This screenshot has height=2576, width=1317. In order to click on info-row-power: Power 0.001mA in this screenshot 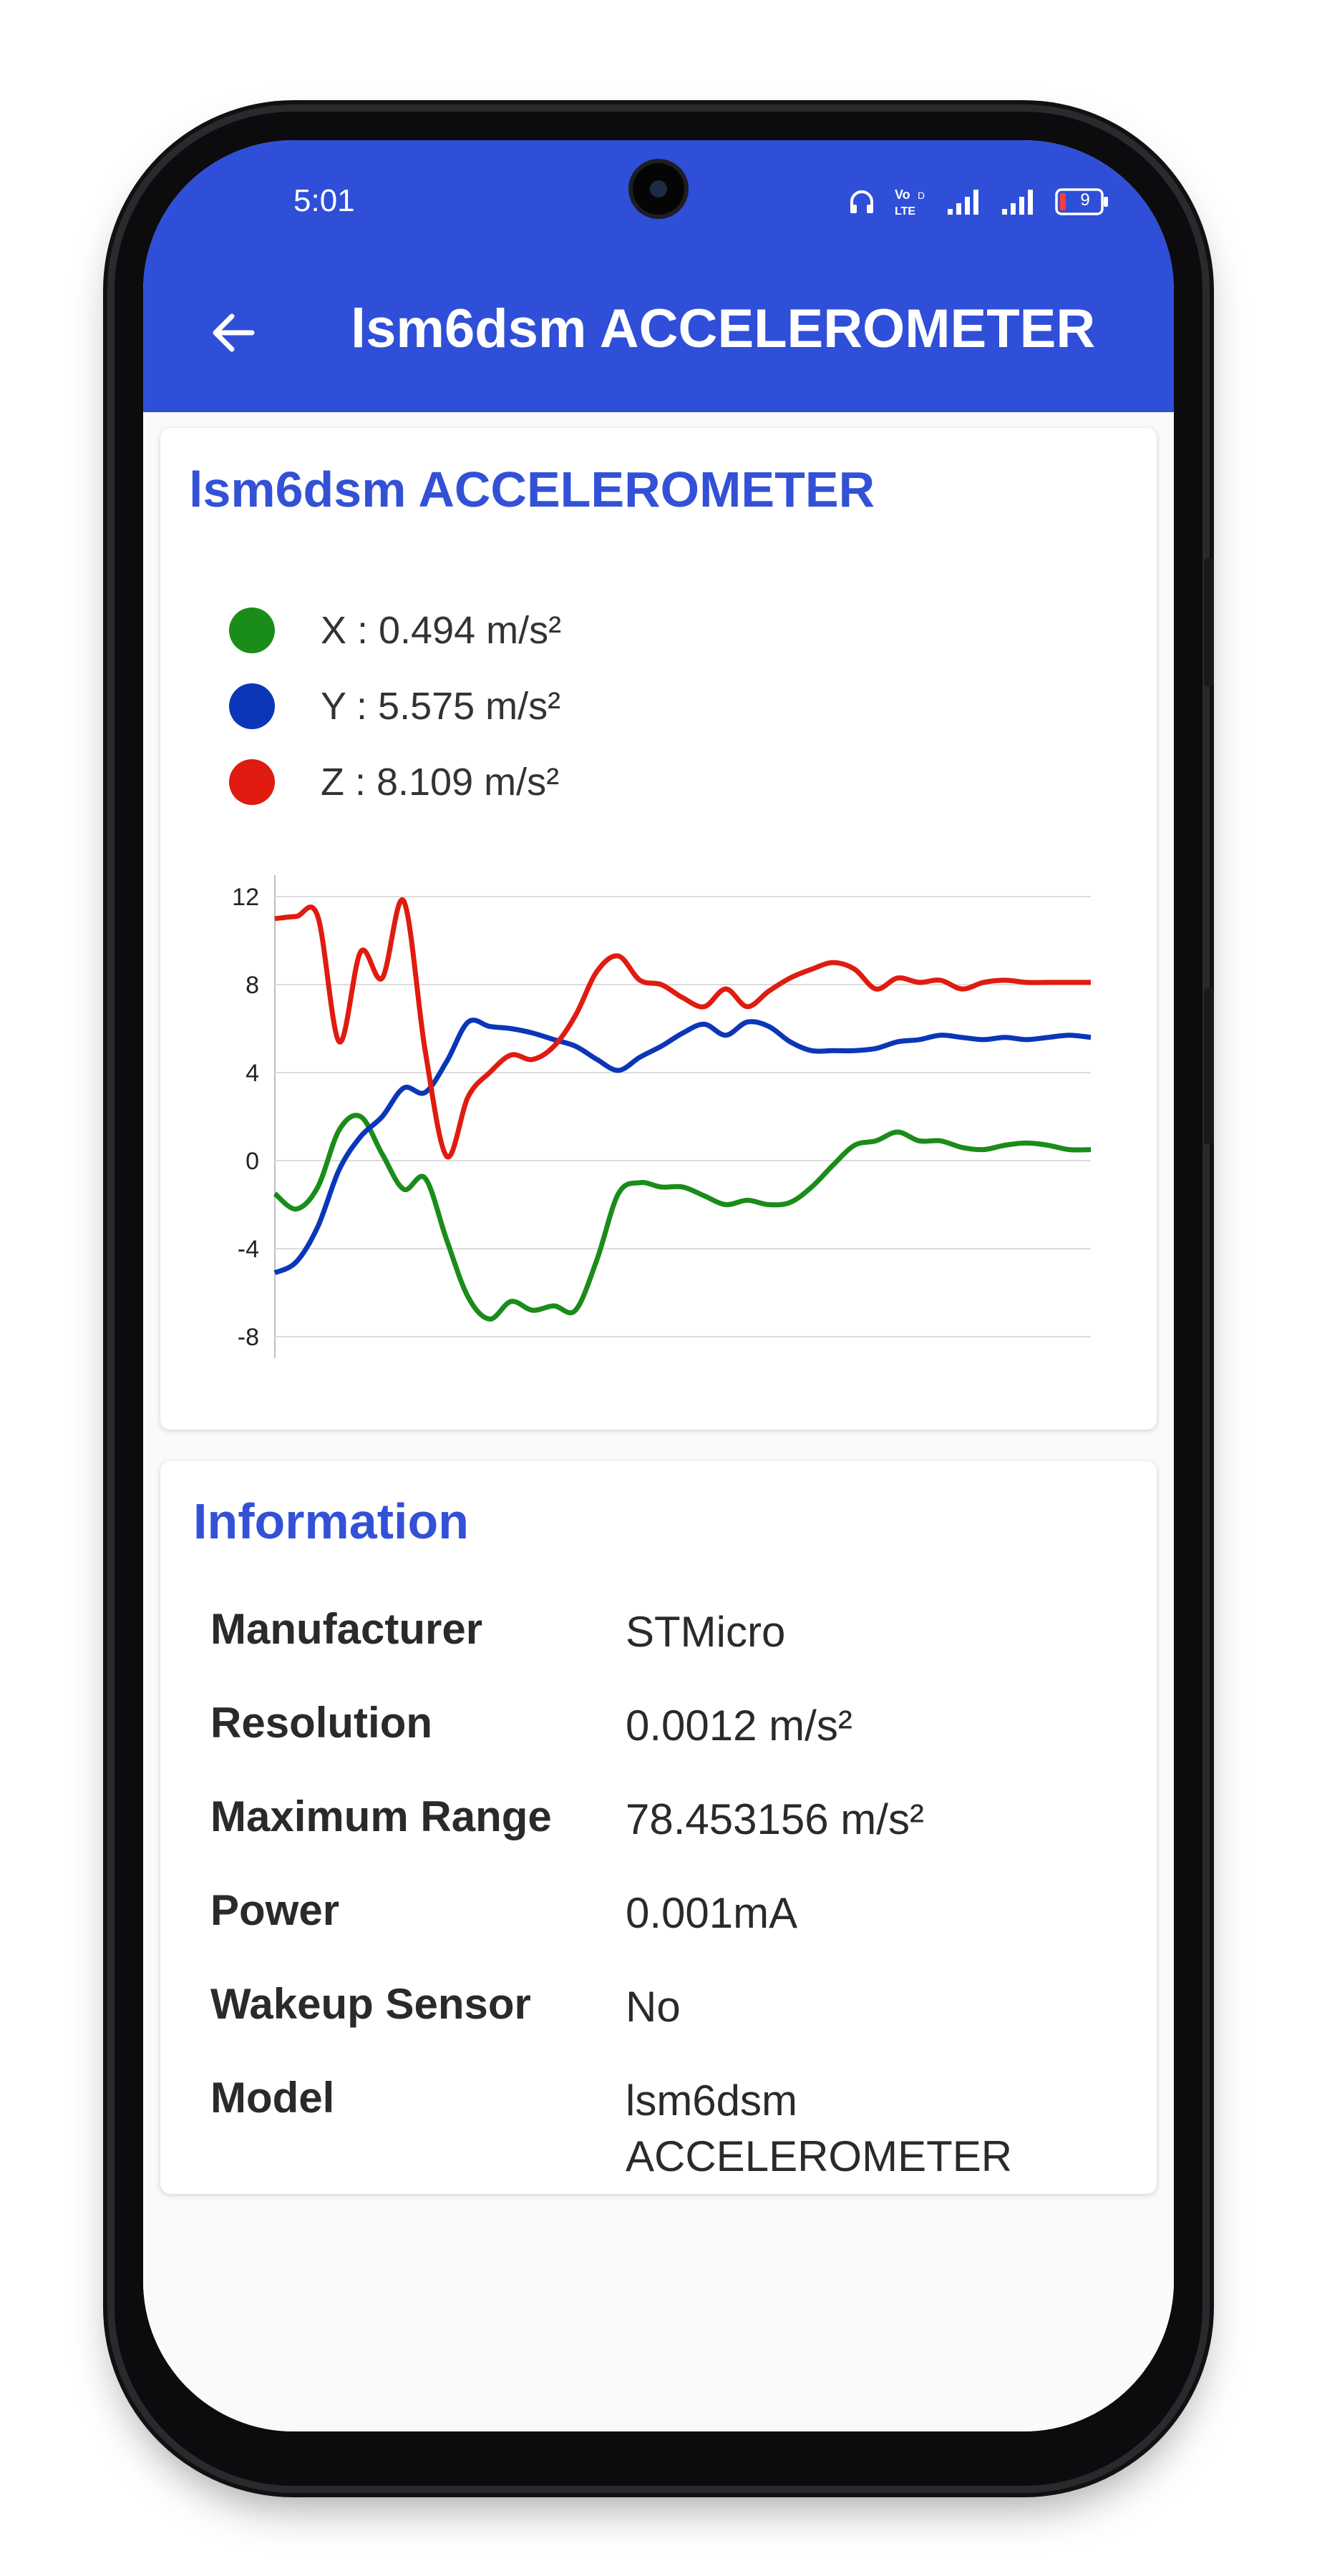, I will do `click(675, 1913)`.